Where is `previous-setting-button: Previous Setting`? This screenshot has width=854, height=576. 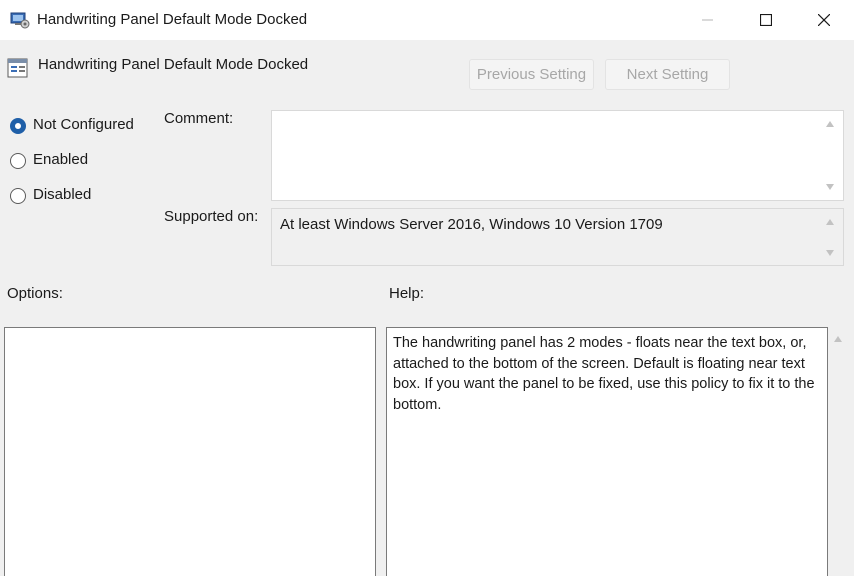
previous-setting-button: Previous Setting is located at coordinates (531, 74).